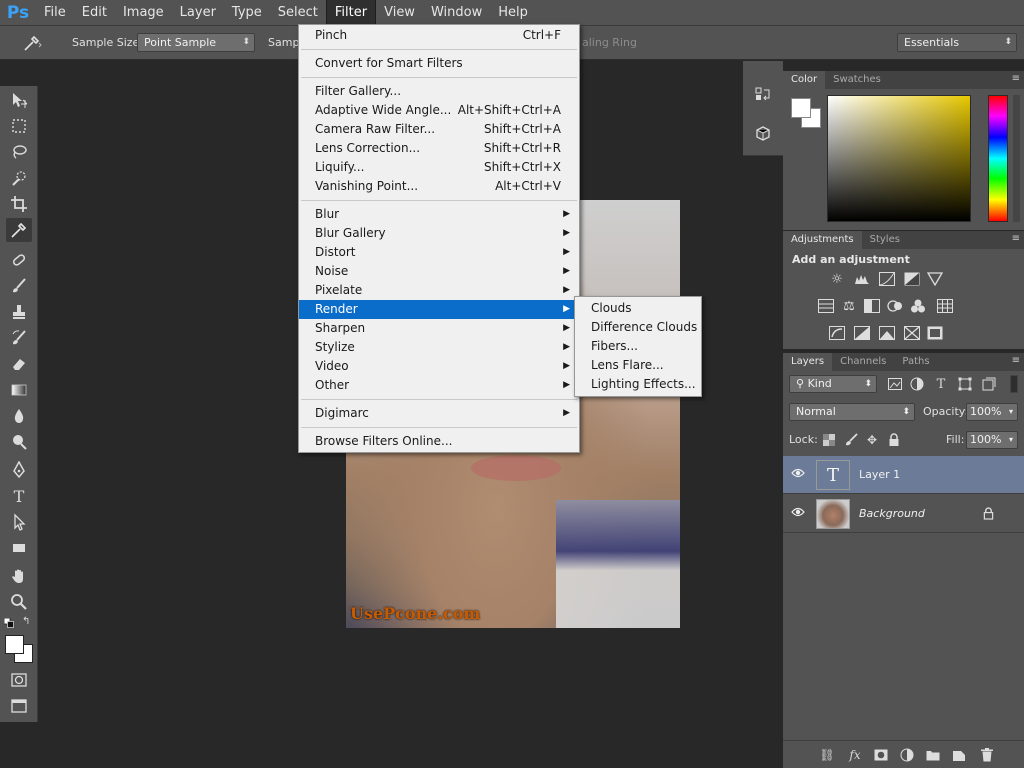 Image resolution: width=1024 pixels, height=768 pixels. I want to click on rectangle-tool-icon, so click(19, 548).